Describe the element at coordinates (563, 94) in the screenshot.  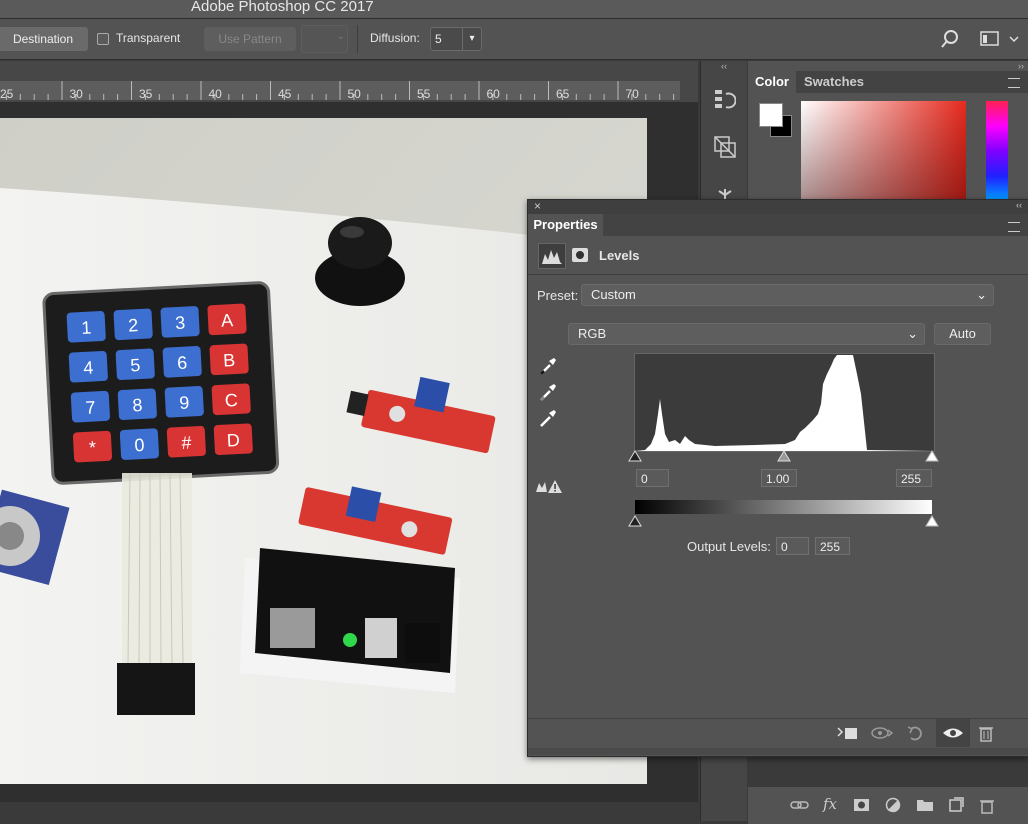
I see `ruler-label: 65` at that location.